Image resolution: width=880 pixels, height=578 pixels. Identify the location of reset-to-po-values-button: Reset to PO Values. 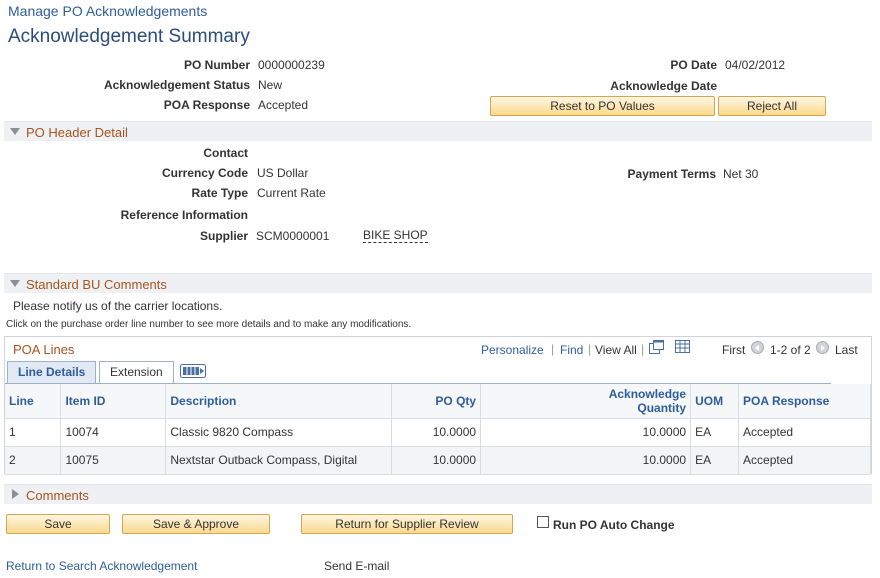
(602, 106).